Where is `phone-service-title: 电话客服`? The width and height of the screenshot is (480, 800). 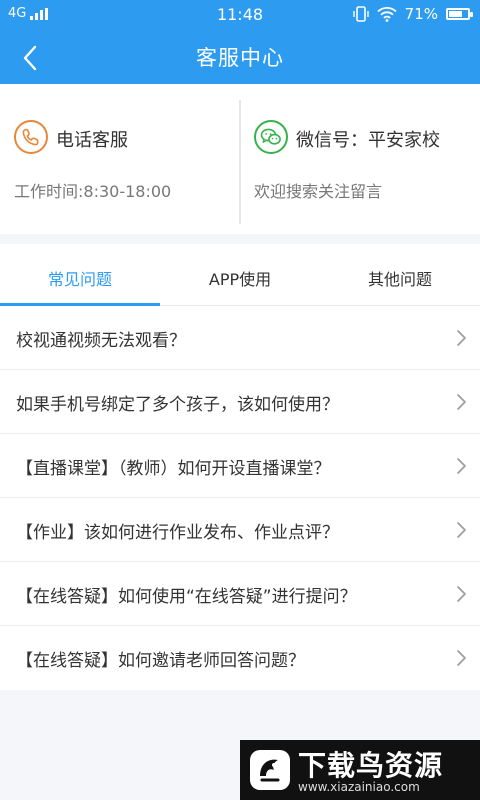 phone-service-title: 电话客服 is located at coordinates (92, 140).